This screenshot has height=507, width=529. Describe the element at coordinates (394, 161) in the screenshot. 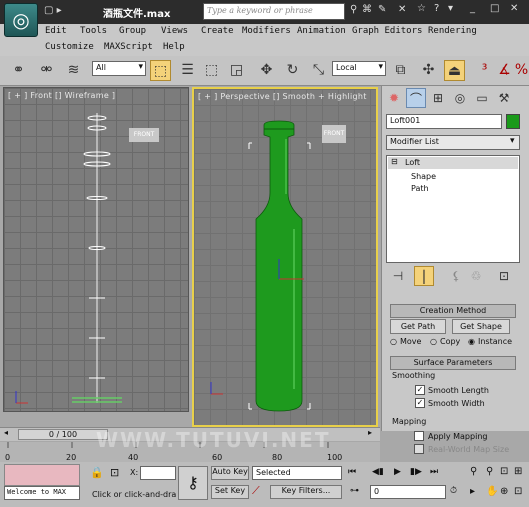

I see `expand-icon: ⊟` at that location.